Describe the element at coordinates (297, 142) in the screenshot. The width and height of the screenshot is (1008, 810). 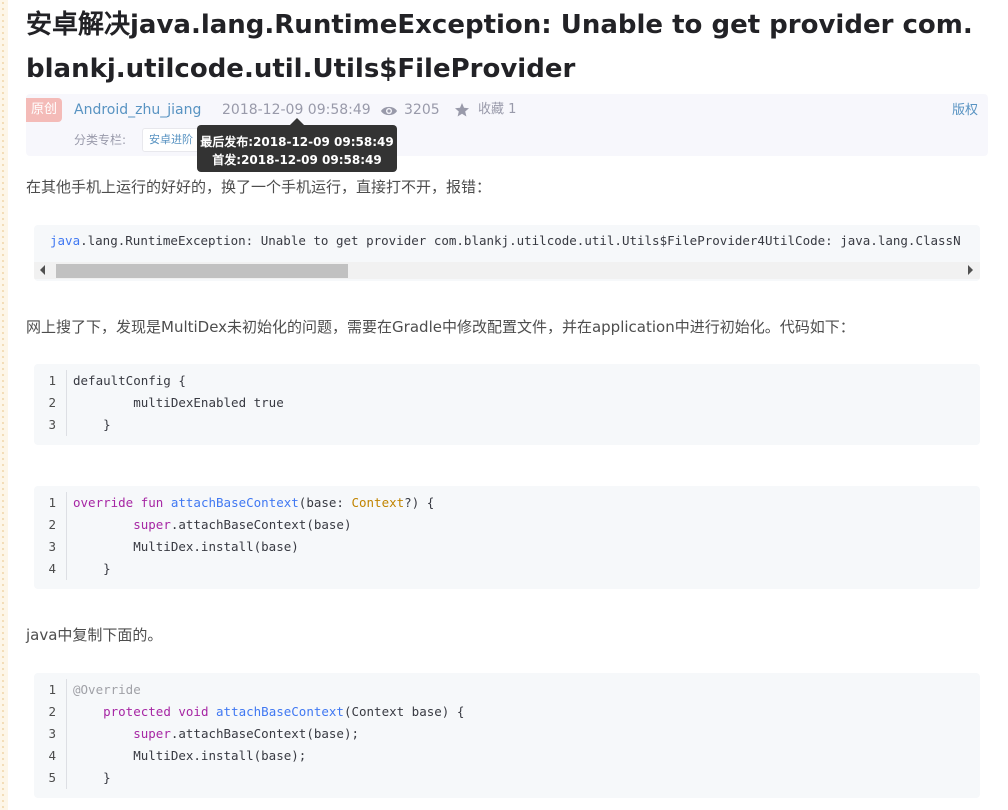
I see `tooltip-last-published: 最后发布:2018-12-09 09:58:49` at that location.